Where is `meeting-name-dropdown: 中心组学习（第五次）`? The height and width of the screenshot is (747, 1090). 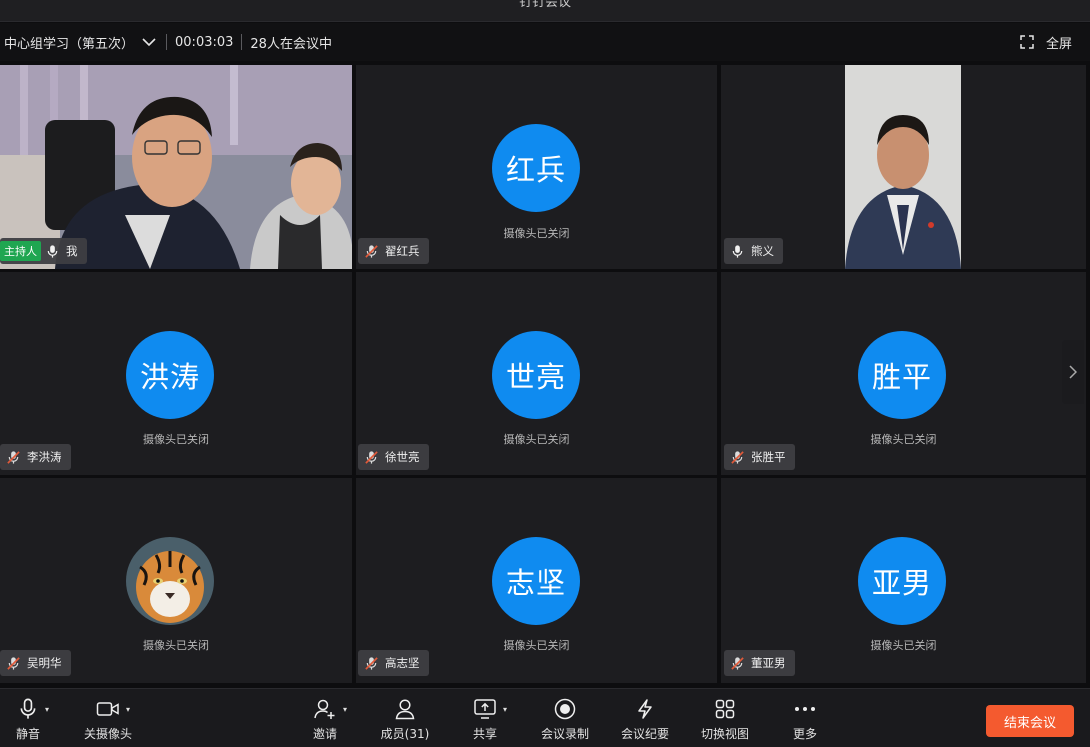
meeting-name-dropdown: 中心组学习（第五次） is located at coordinates (80, 42).